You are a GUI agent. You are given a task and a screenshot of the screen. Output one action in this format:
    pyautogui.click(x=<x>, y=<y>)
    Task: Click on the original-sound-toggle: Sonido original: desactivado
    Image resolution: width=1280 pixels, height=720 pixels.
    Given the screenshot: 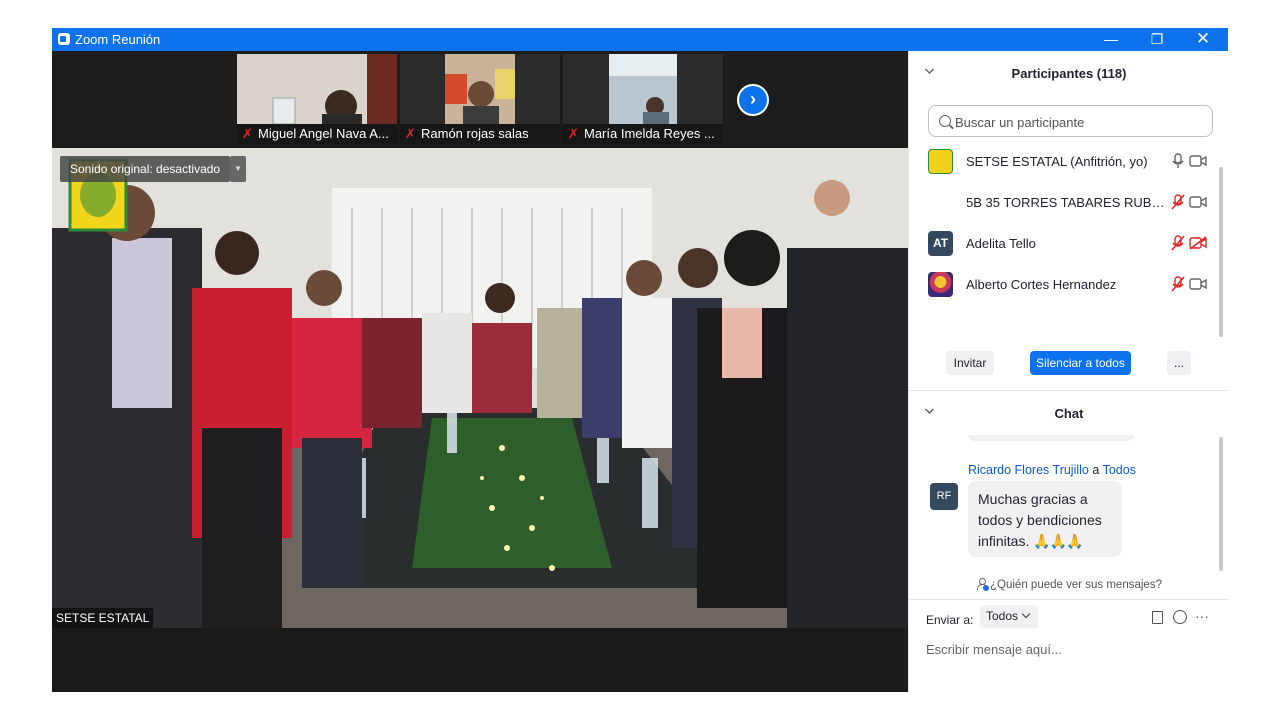 What is the action you would take?
    pyautogui.click(x=145, y=169)
    